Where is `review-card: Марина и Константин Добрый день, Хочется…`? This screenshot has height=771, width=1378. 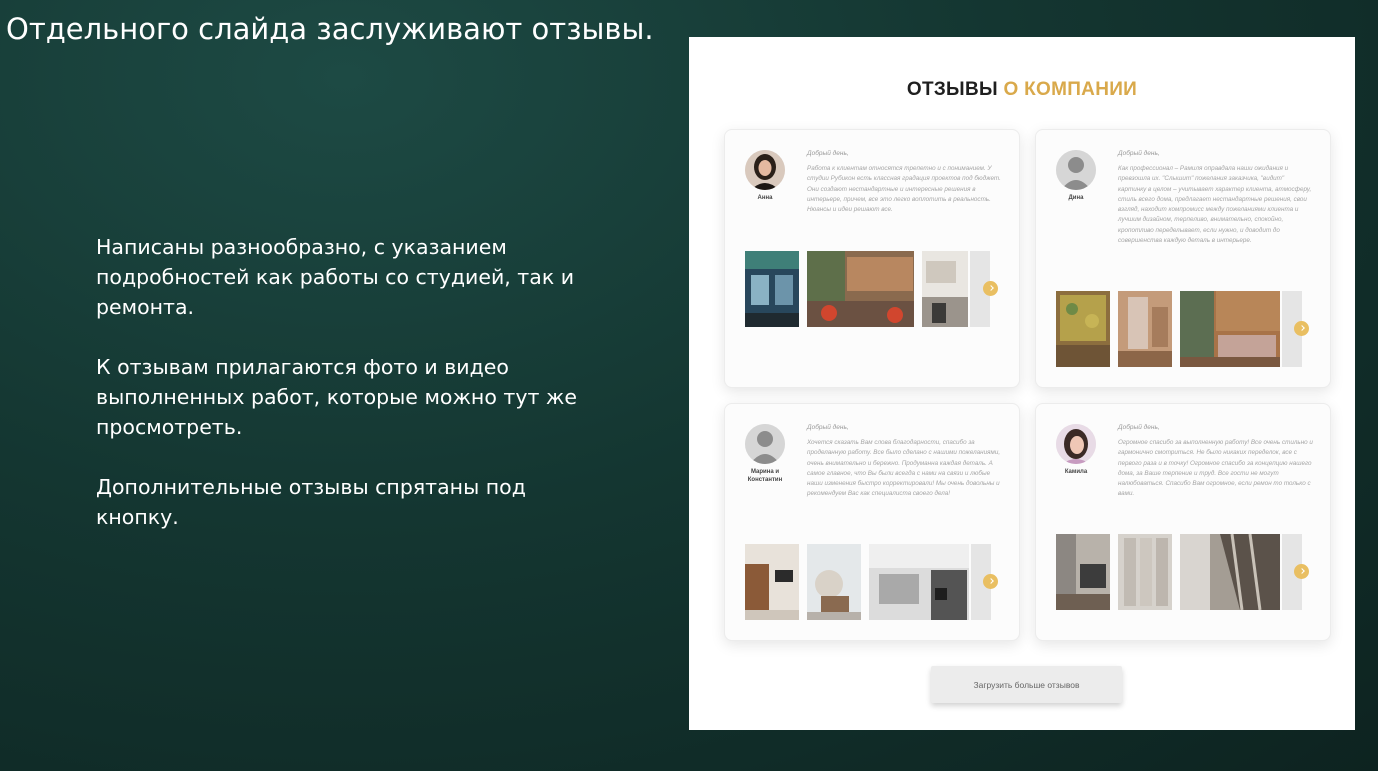
review-card: Марина и Константин Добрый день, Хочется… is located at coordinates (872, 522).